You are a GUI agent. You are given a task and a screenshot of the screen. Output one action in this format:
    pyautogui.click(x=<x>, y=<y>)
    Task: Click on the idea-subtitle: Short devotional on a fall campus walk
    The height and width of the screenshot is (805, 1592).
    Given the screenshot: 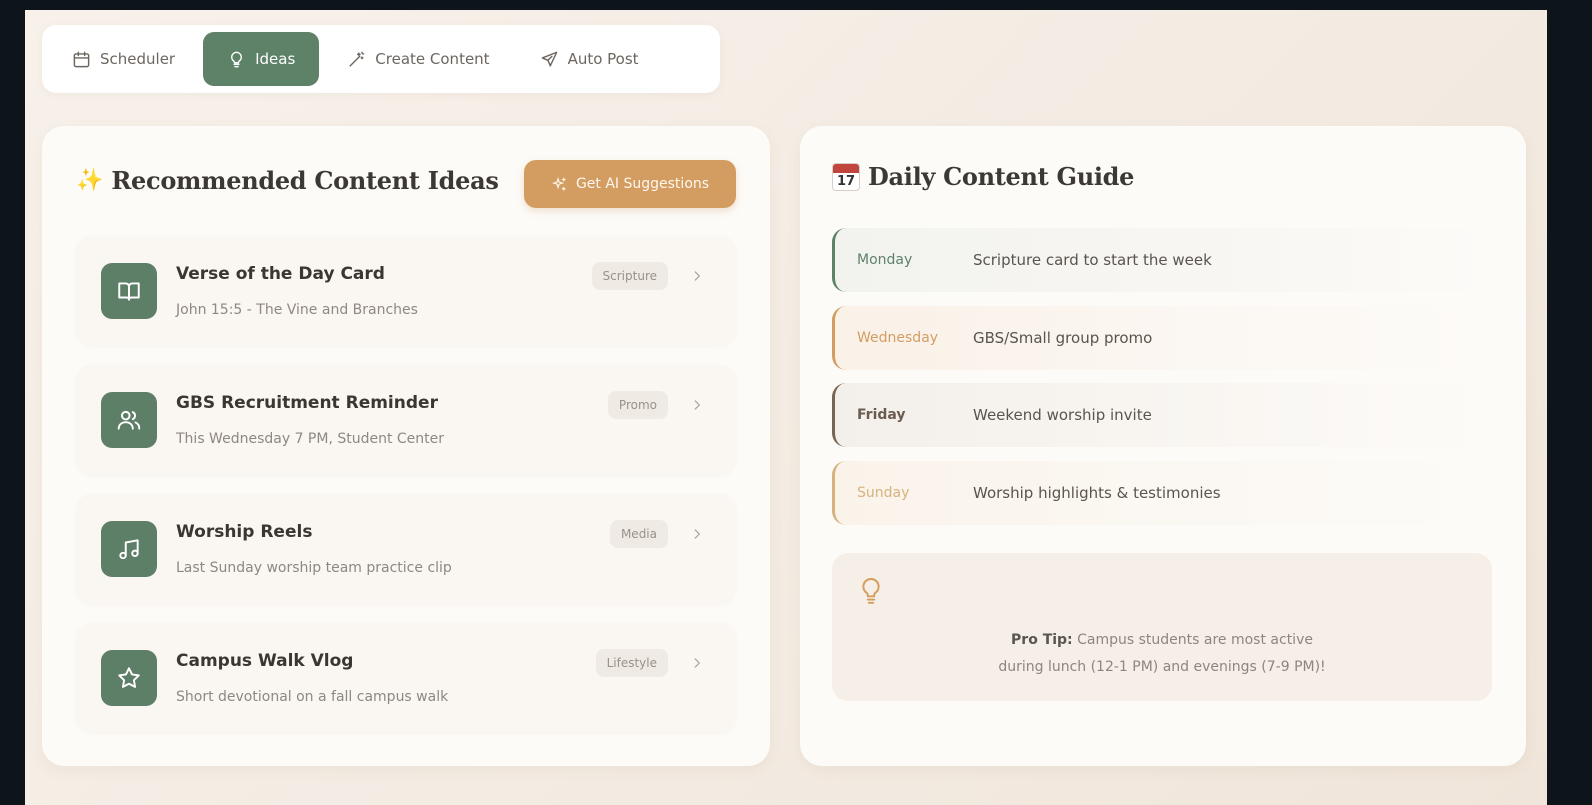 What is the action you would take?
    pyautogui.click(x=312, y=697)
    